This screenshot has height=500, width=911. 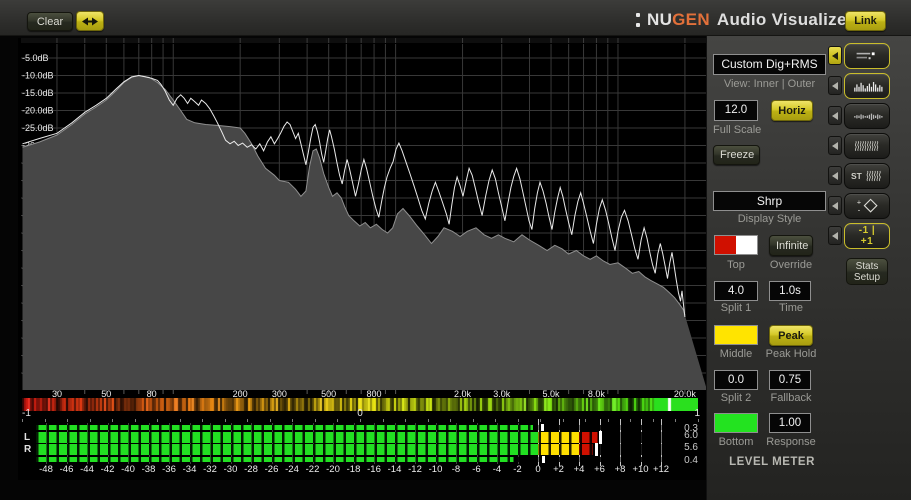 I want to click on response-label: Response, so click(x=791, y=442).